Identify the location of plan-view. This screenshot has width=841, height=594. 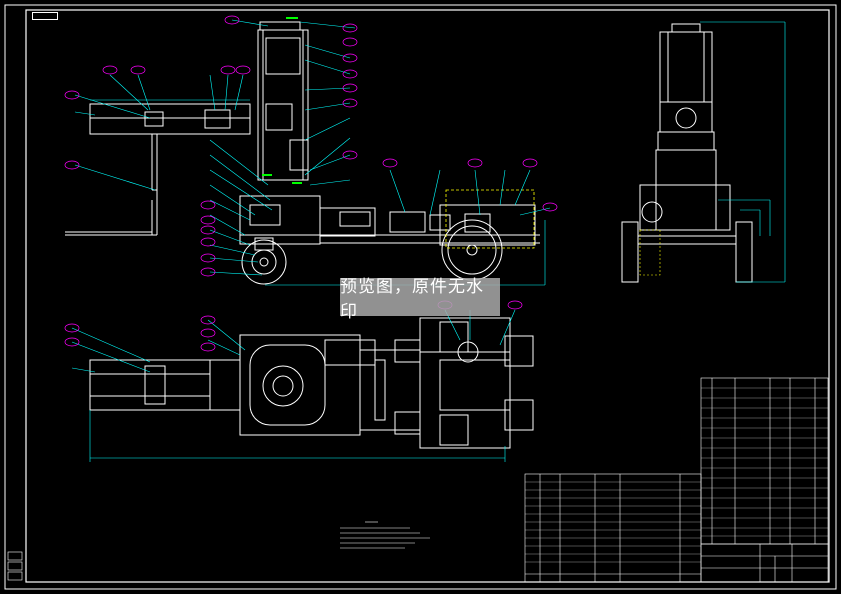
(311, 383).